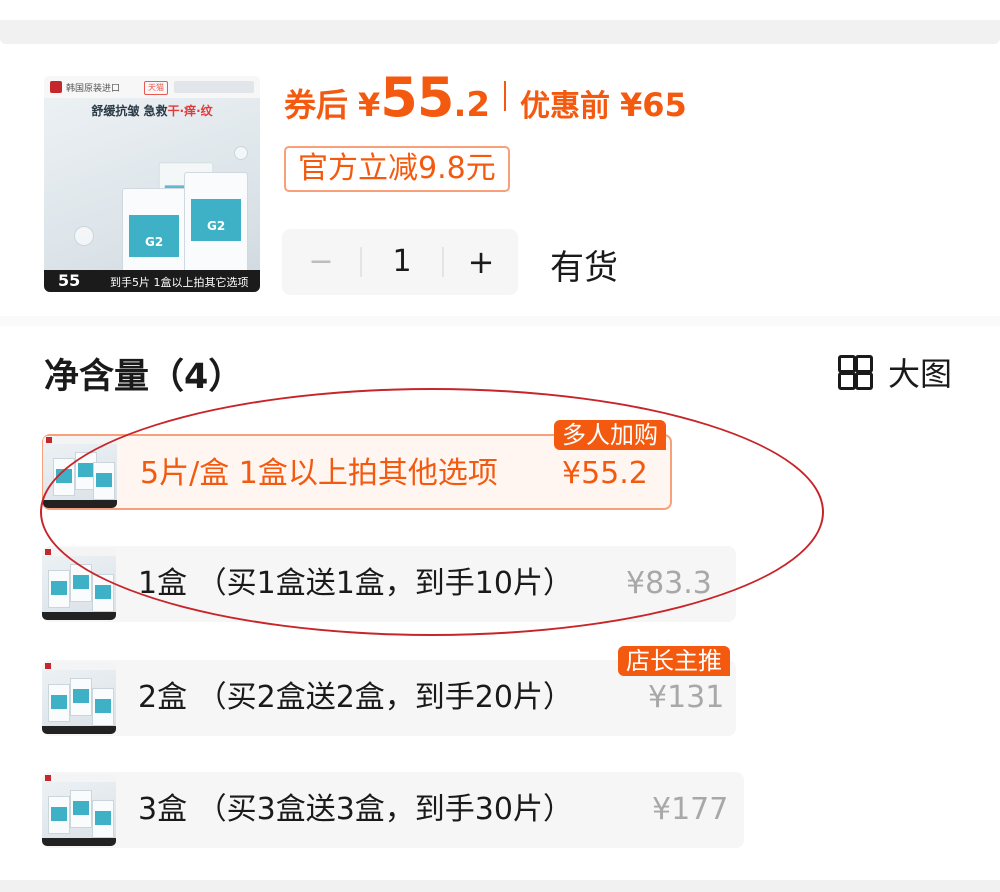 This screenshot has height=892, width=1000. What do you see at coordinates (472, 105) in the screenshot?
I see `after-coupon-price-dec: .2` at bounding box center [472, 105].